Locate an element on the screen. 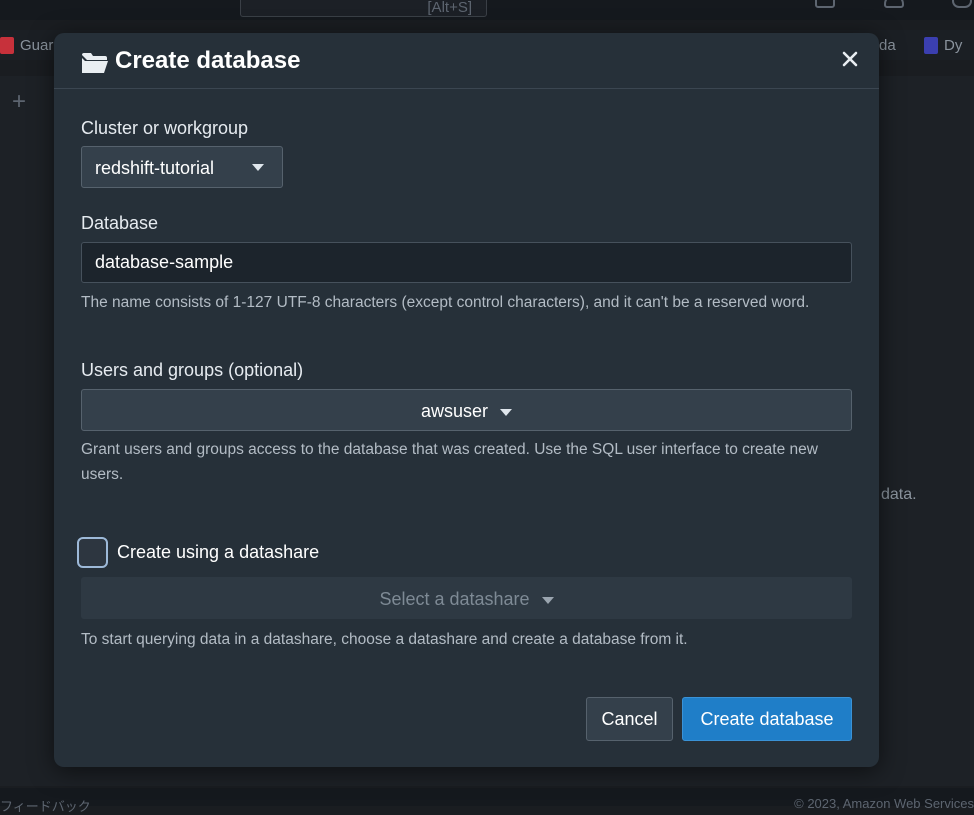  help-icon is located at coordinates (962, 4).